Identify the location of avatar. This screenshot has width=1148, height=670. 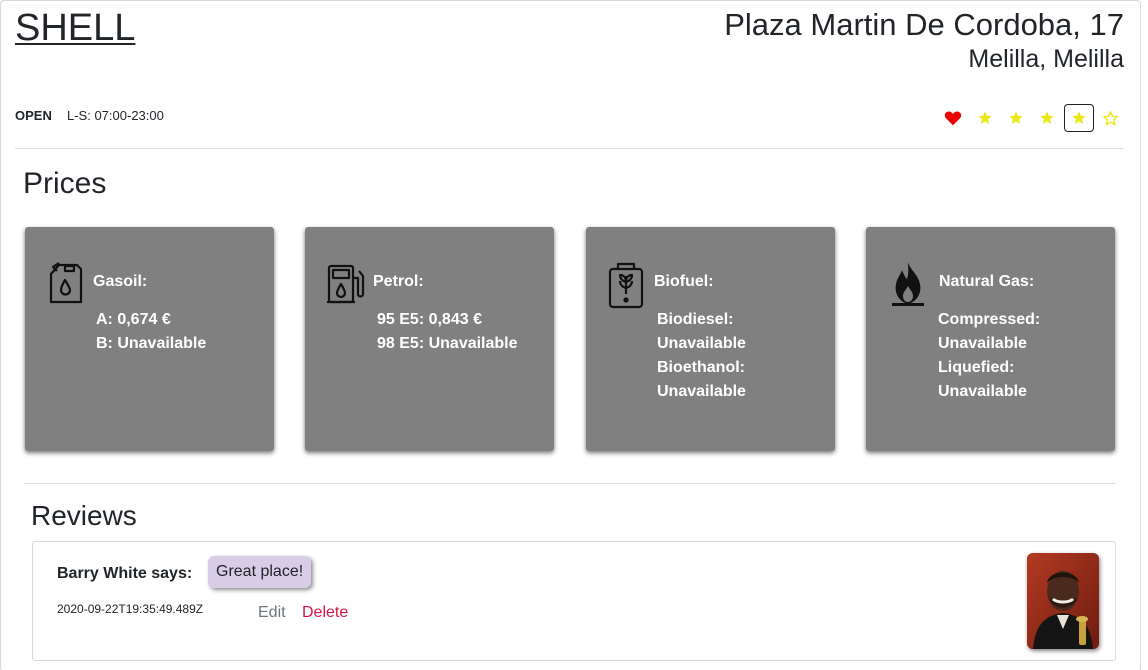
(1063, 601).